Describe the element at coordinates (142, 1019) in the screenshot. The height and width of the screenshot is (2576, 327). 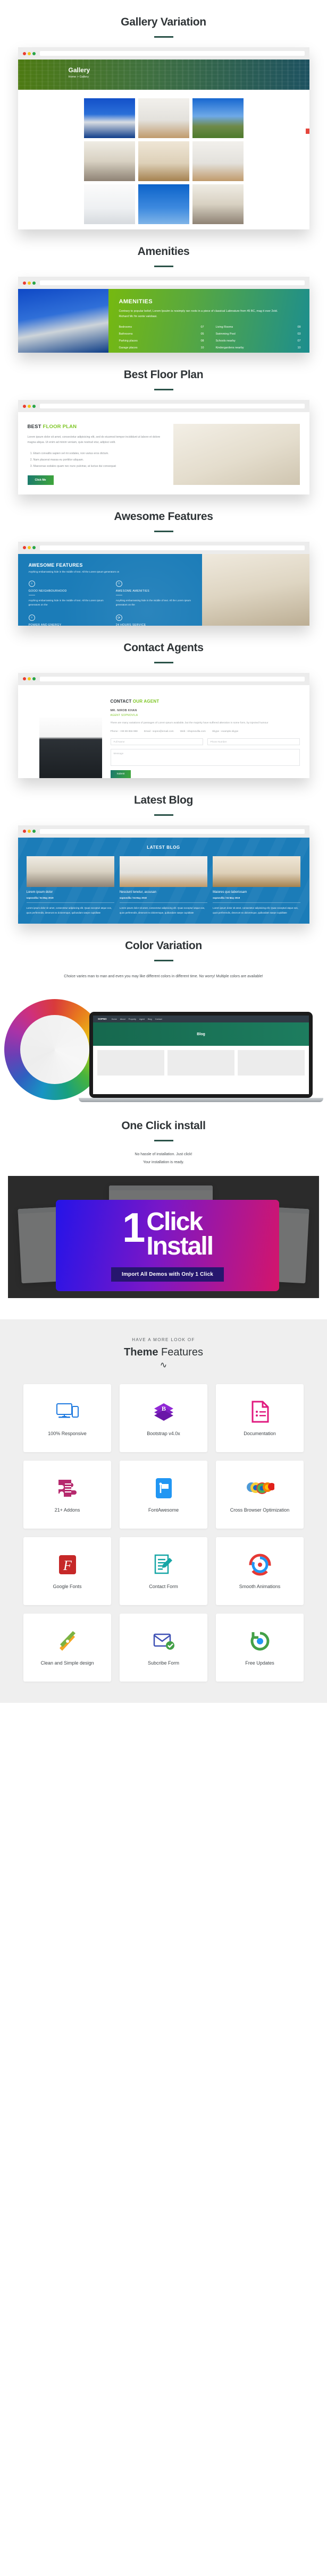
I see `nav-item-agent: Agent` at that location.